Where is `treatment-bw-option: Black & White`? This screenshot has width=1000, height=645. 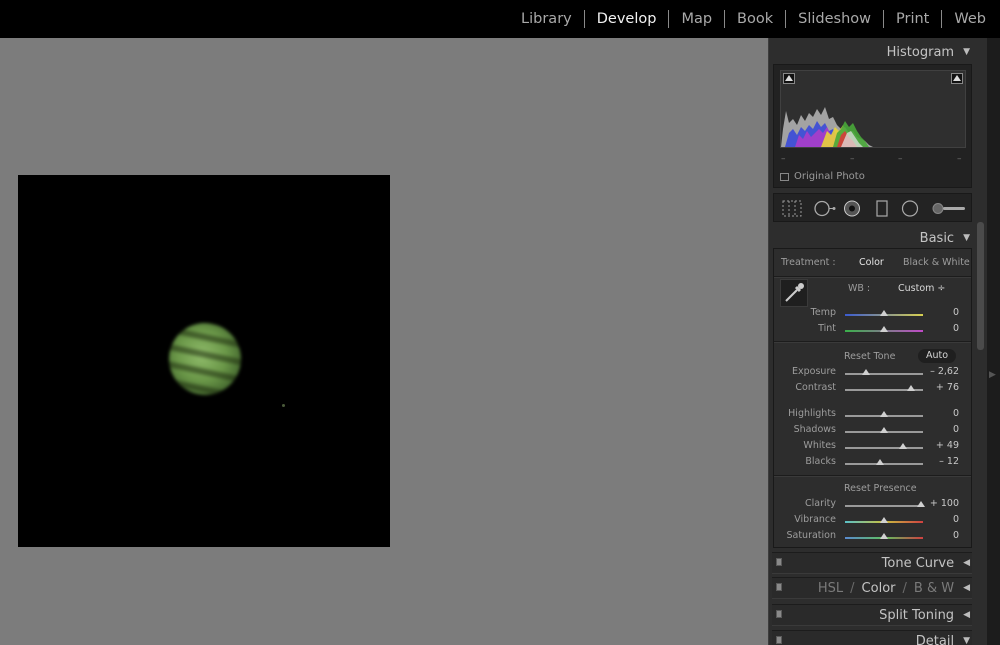 treatment-bw-option: Black & White is located at coordinates (936, 262).